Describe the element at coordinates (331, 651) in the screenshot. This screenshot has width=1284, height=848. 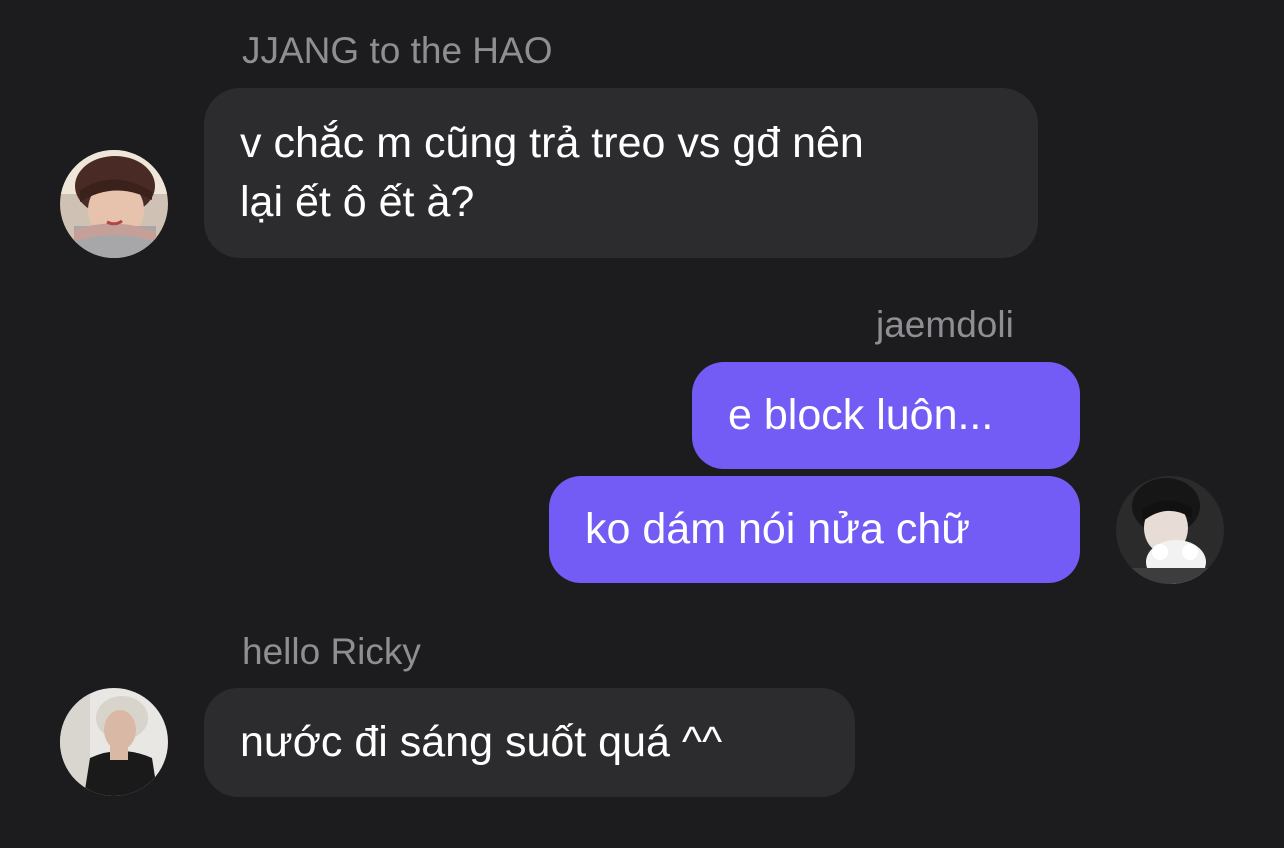
I see `sender-name: hello Ricky` at that location.